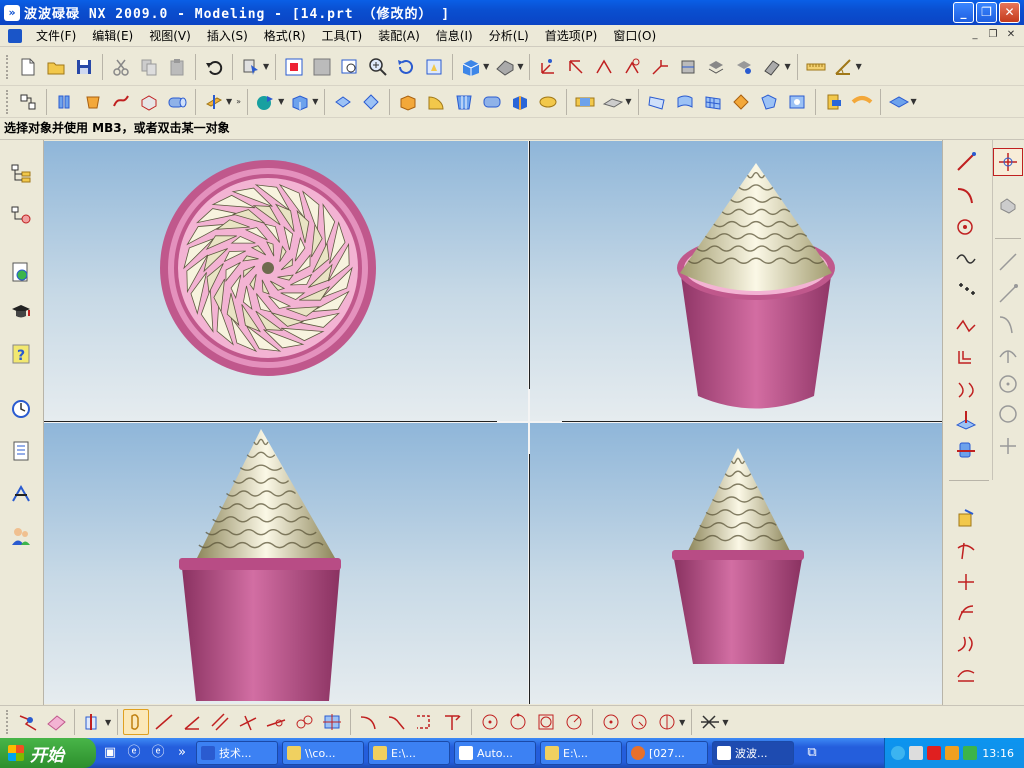 This screenshot has width=1024, height=768. I want to click on circle-icon, so click(966, 226).